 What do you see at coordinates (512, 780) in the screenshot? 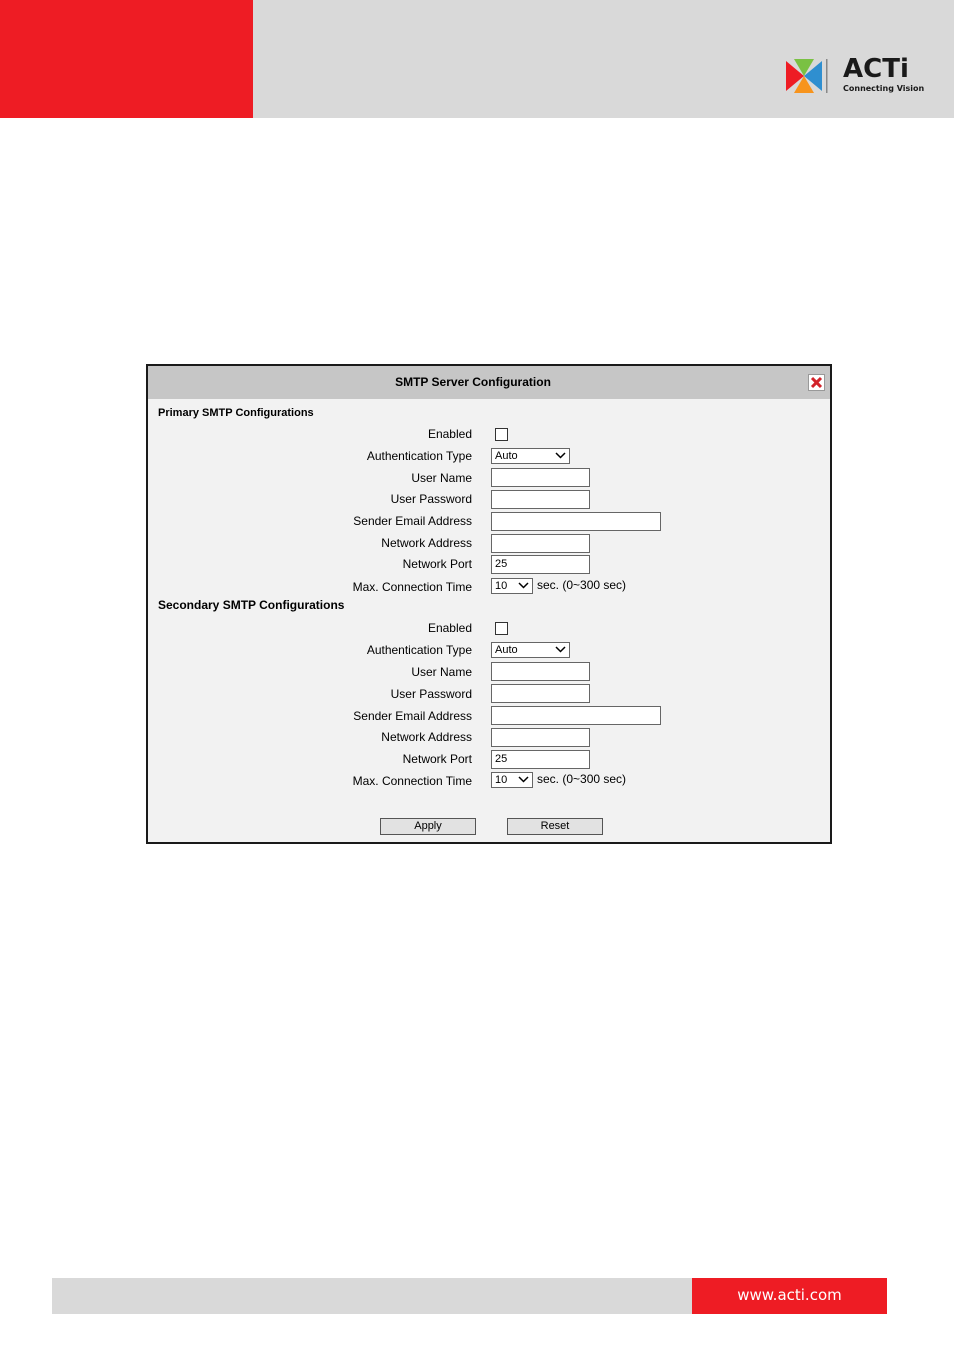
I see `secondary-time-select: 10` at bounding box center [512, 780].